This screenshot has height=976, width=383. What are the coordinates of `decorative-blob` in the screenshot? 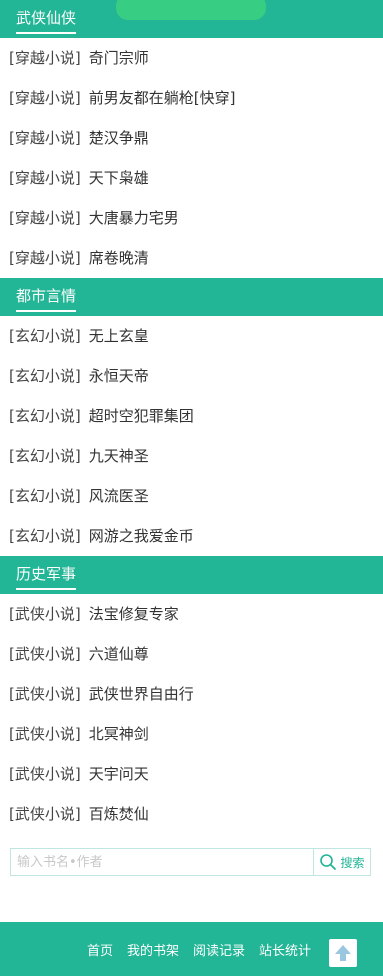 It's located at (191, 10).